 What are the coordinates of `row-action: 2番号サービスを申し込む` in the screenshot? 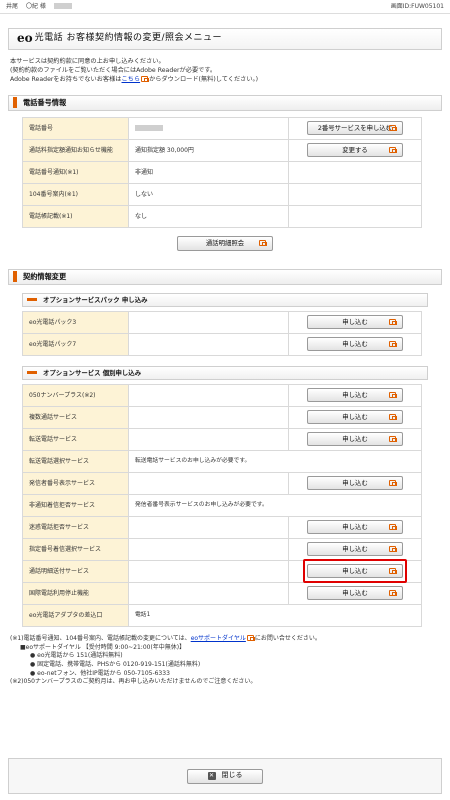 It's located at (355, 128).